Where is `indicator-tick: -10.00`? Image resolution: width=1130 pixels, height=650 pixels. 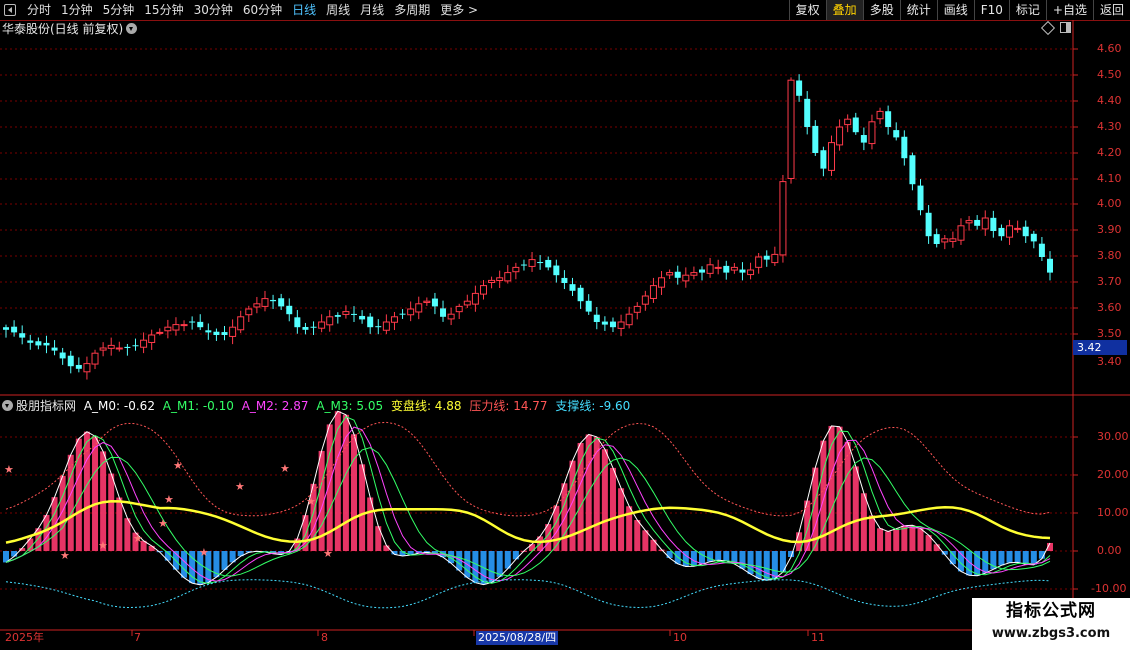 indicator-tick: -10.00 is located at coordinates (1109, 588).